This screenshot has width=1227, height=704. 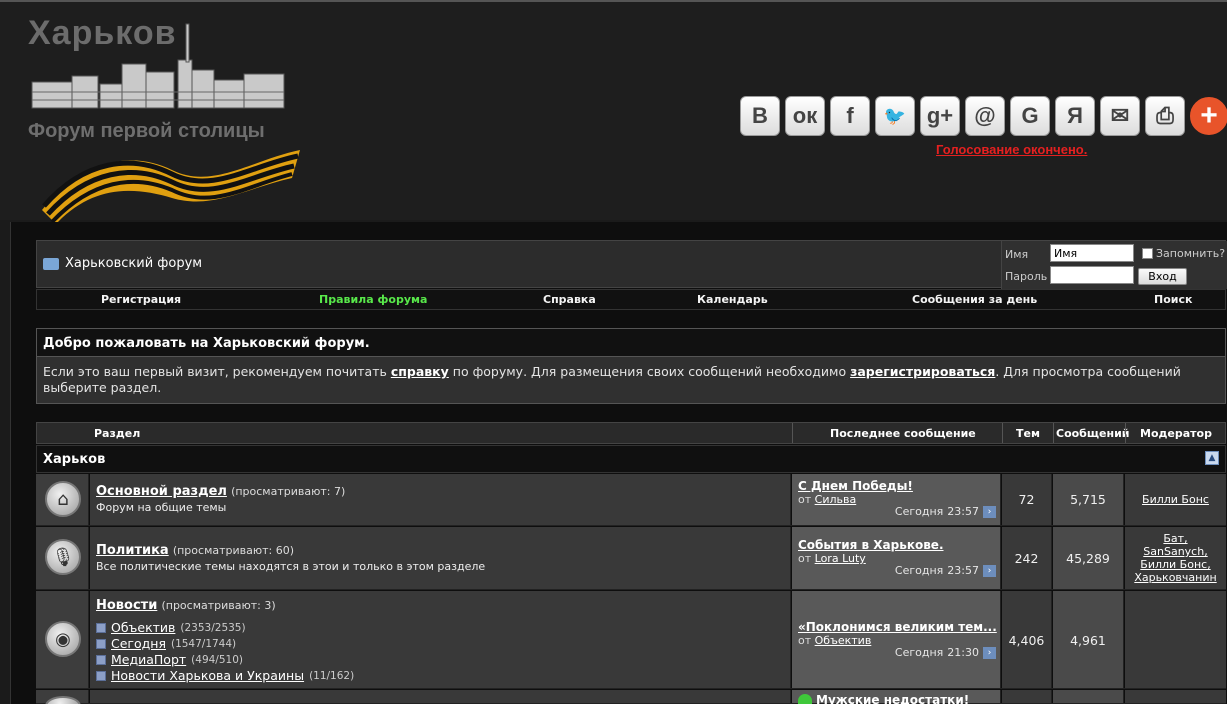 I want to click on menu-today-posts: Сообщения за день, so click(x=974, y=299).